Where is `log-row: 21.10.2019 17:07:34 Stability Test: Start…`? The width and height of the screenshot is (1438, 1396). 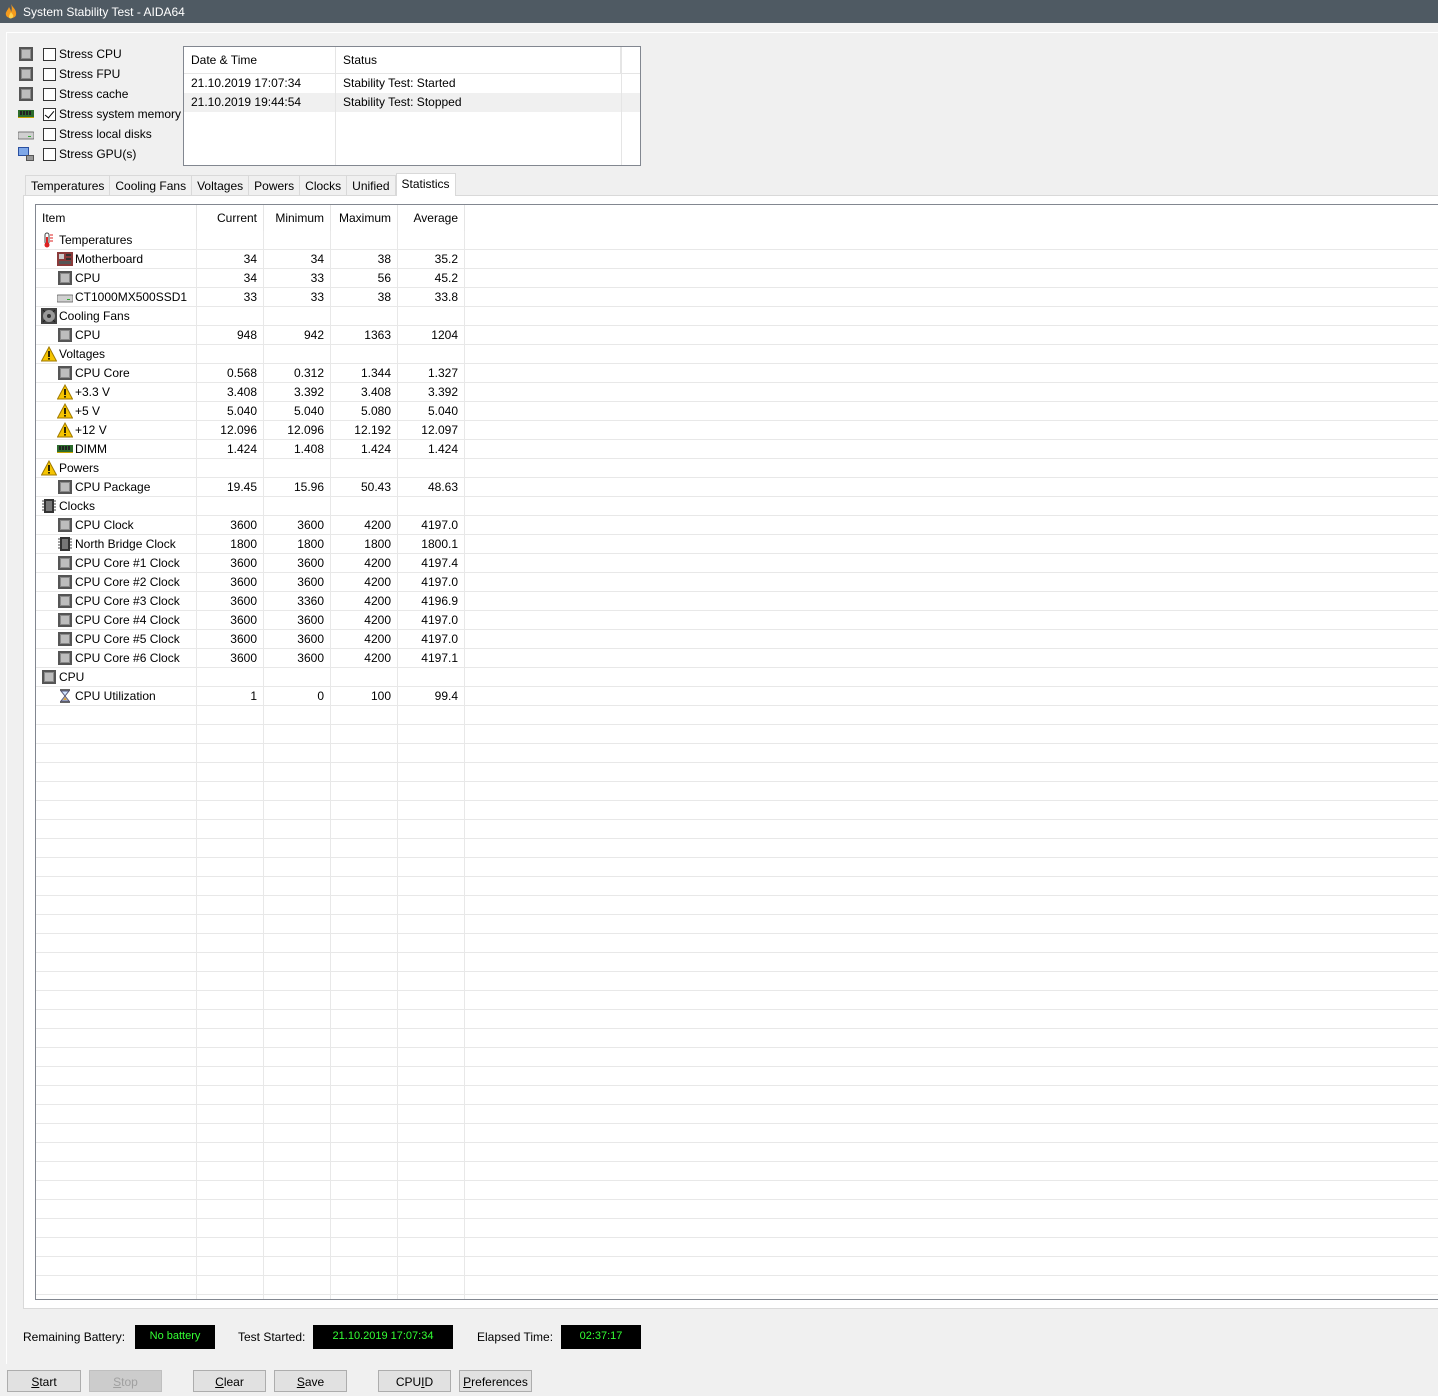
log-row: 21.10.2019 17:07:34 Stability Test: Start… is located at coordinates (412, 83).